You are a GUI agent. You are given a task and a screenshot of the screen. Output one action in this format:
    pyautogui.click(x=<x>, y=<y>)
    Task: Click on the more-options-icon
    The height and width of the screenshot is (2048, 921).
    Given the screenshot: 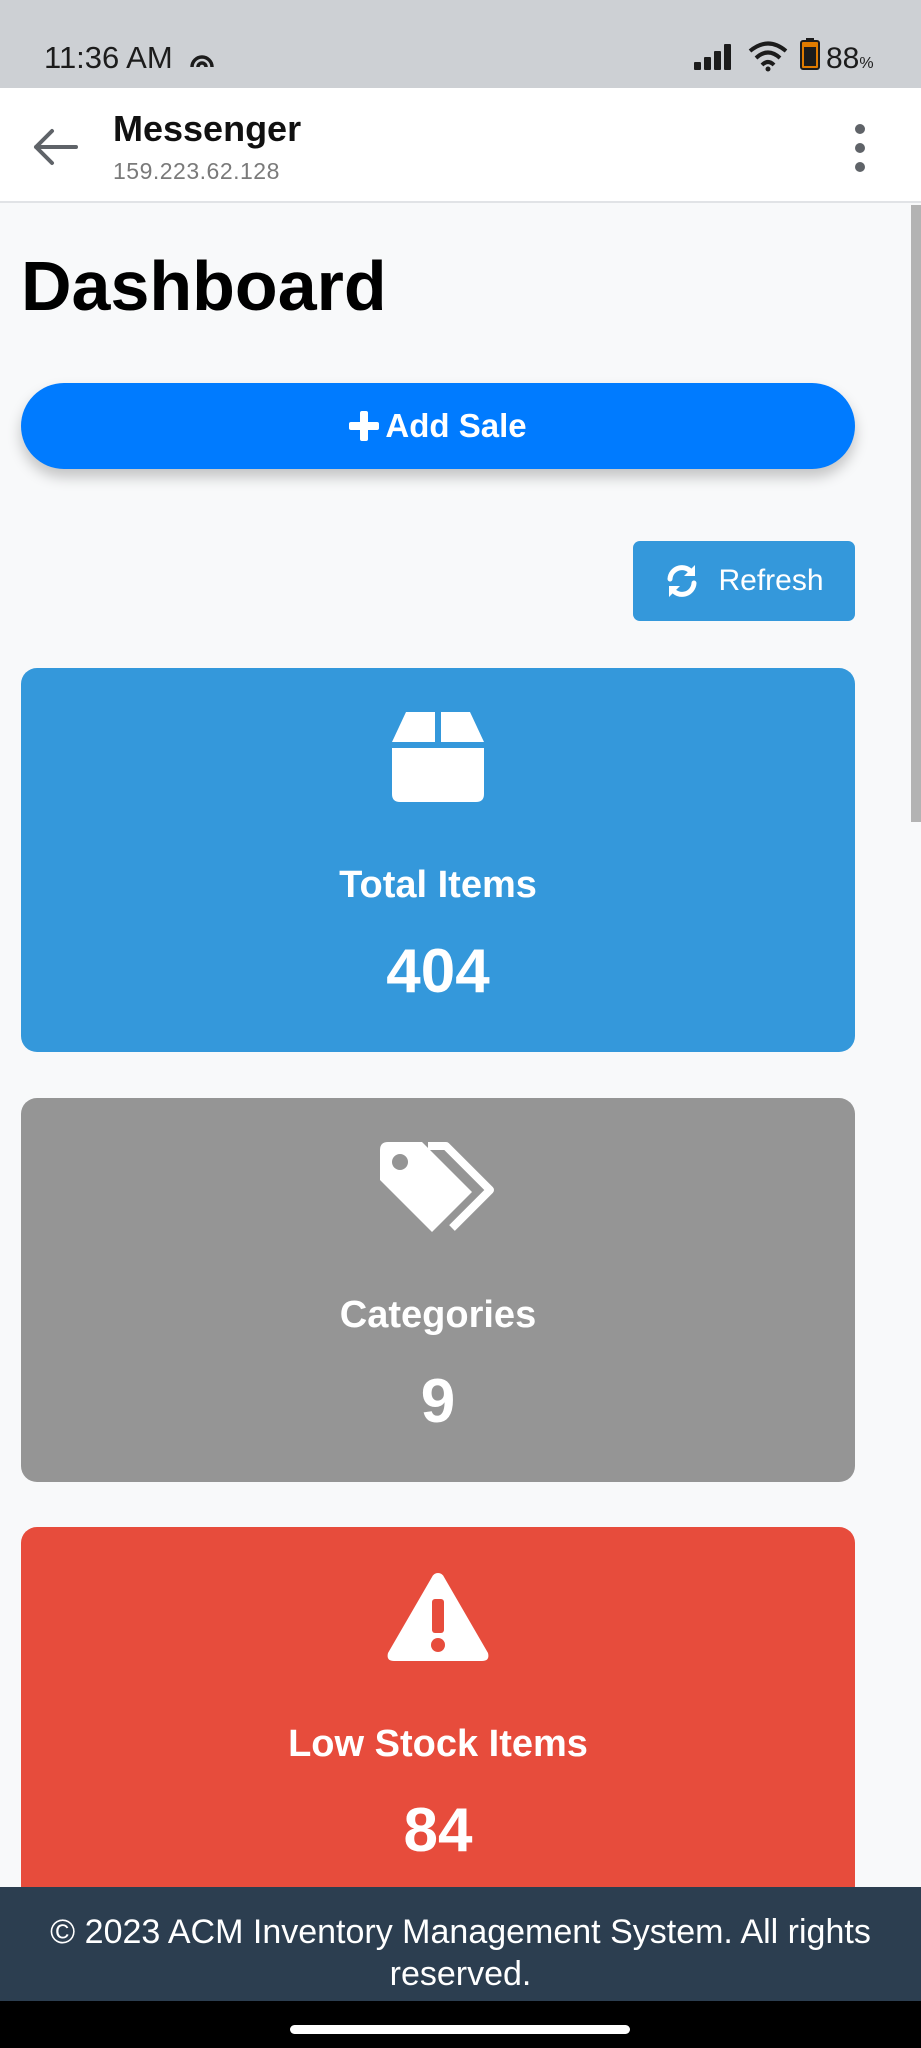 What is the action you would take?
    pyautogui.click(x=860, y=148)
    